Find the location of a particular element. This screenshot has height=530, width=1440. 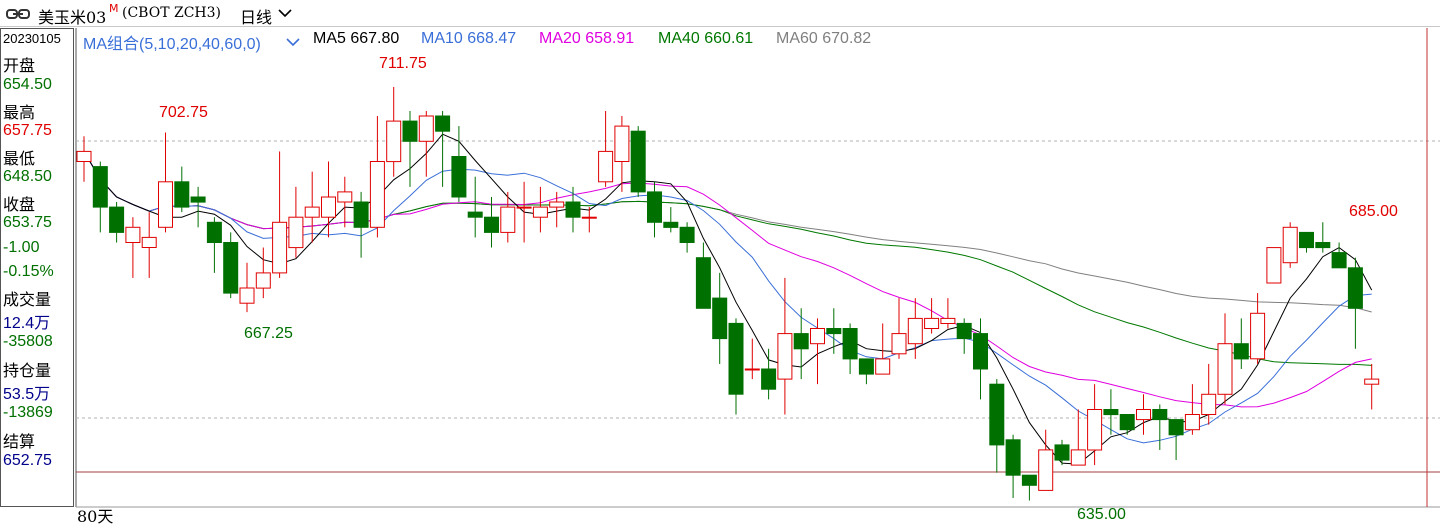

high-annotation-1: 702.75 is located at coordinates (183, 112).